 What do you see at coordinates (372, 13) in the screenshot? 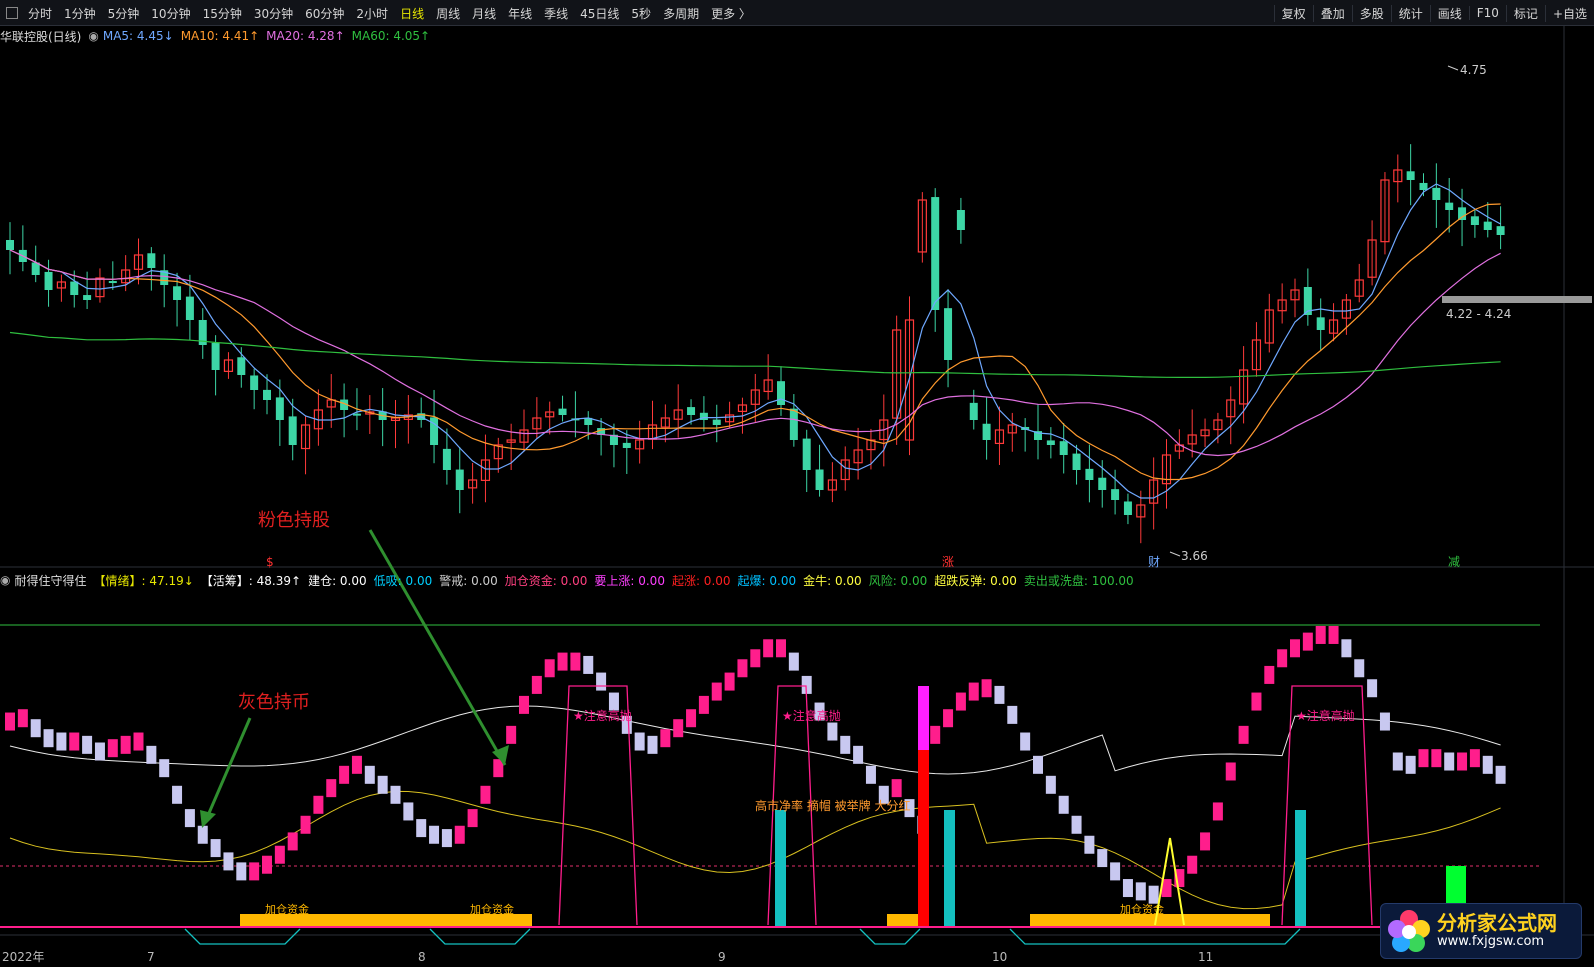
I see `period-tab-7: 2小时` at bounding box center [372, 13].